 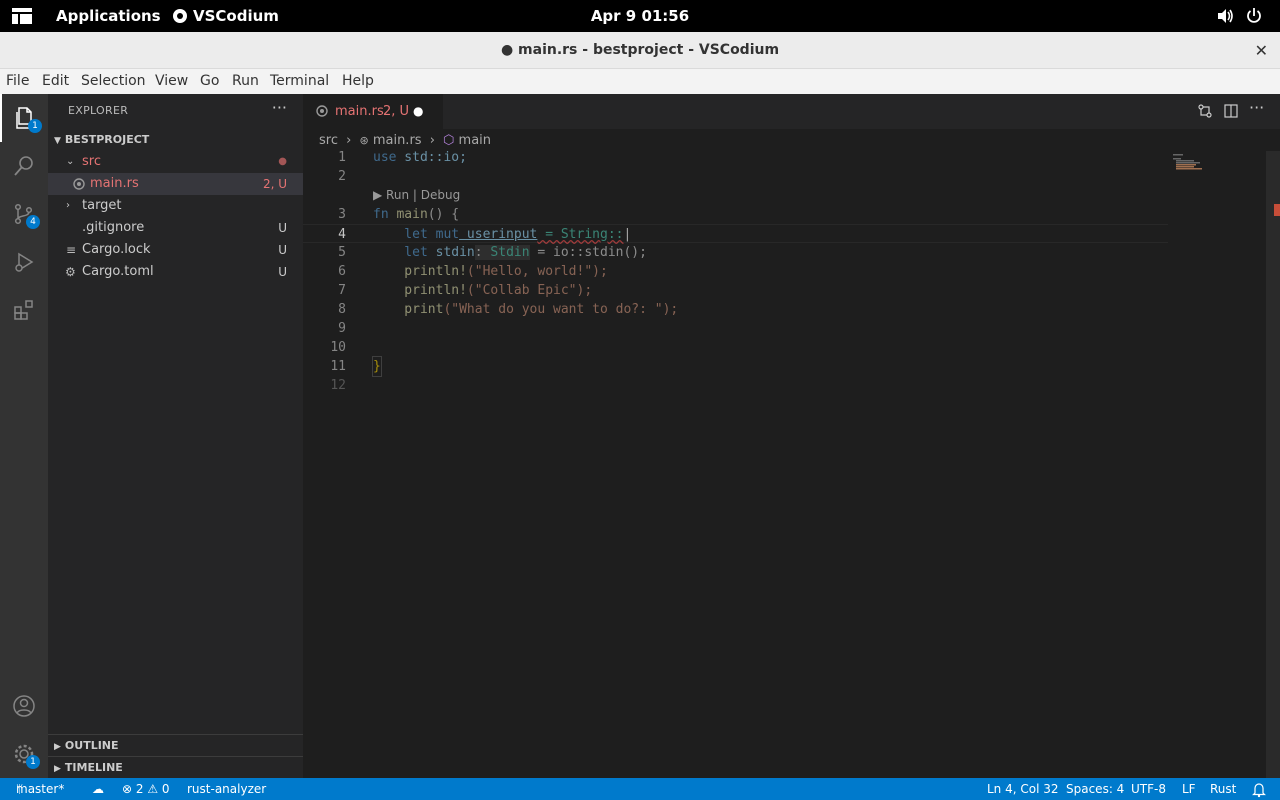 What do you see at coordinates (358, 81) in the screenshot?
I see `menu-help: Help` at bounding box center [358, 81].